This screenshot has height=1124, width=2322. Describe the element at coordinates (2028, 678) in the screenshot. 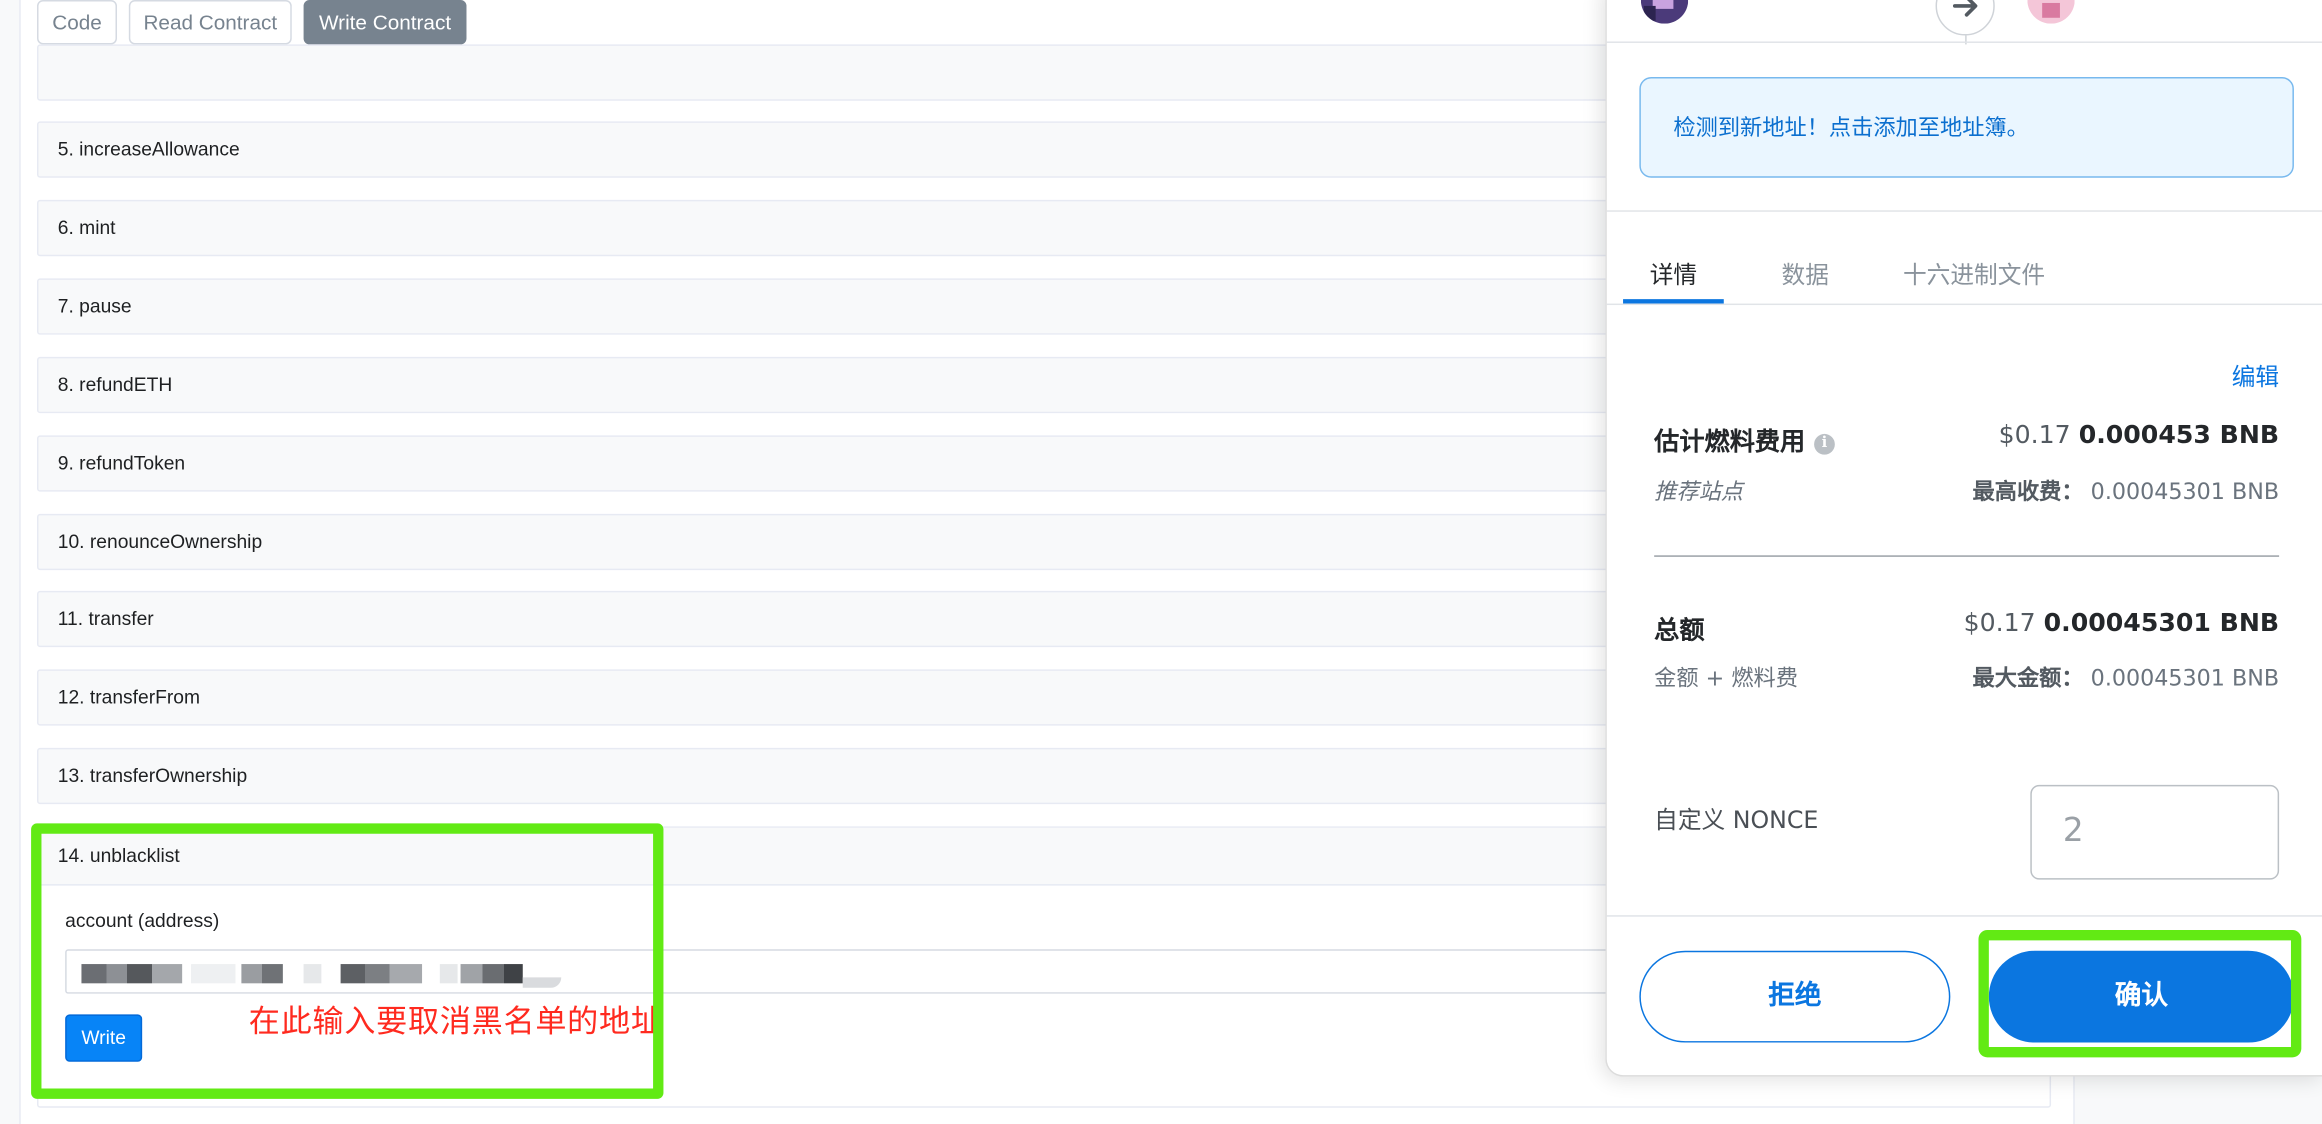

I see `max-amount-label: 最大金额：` at that location.